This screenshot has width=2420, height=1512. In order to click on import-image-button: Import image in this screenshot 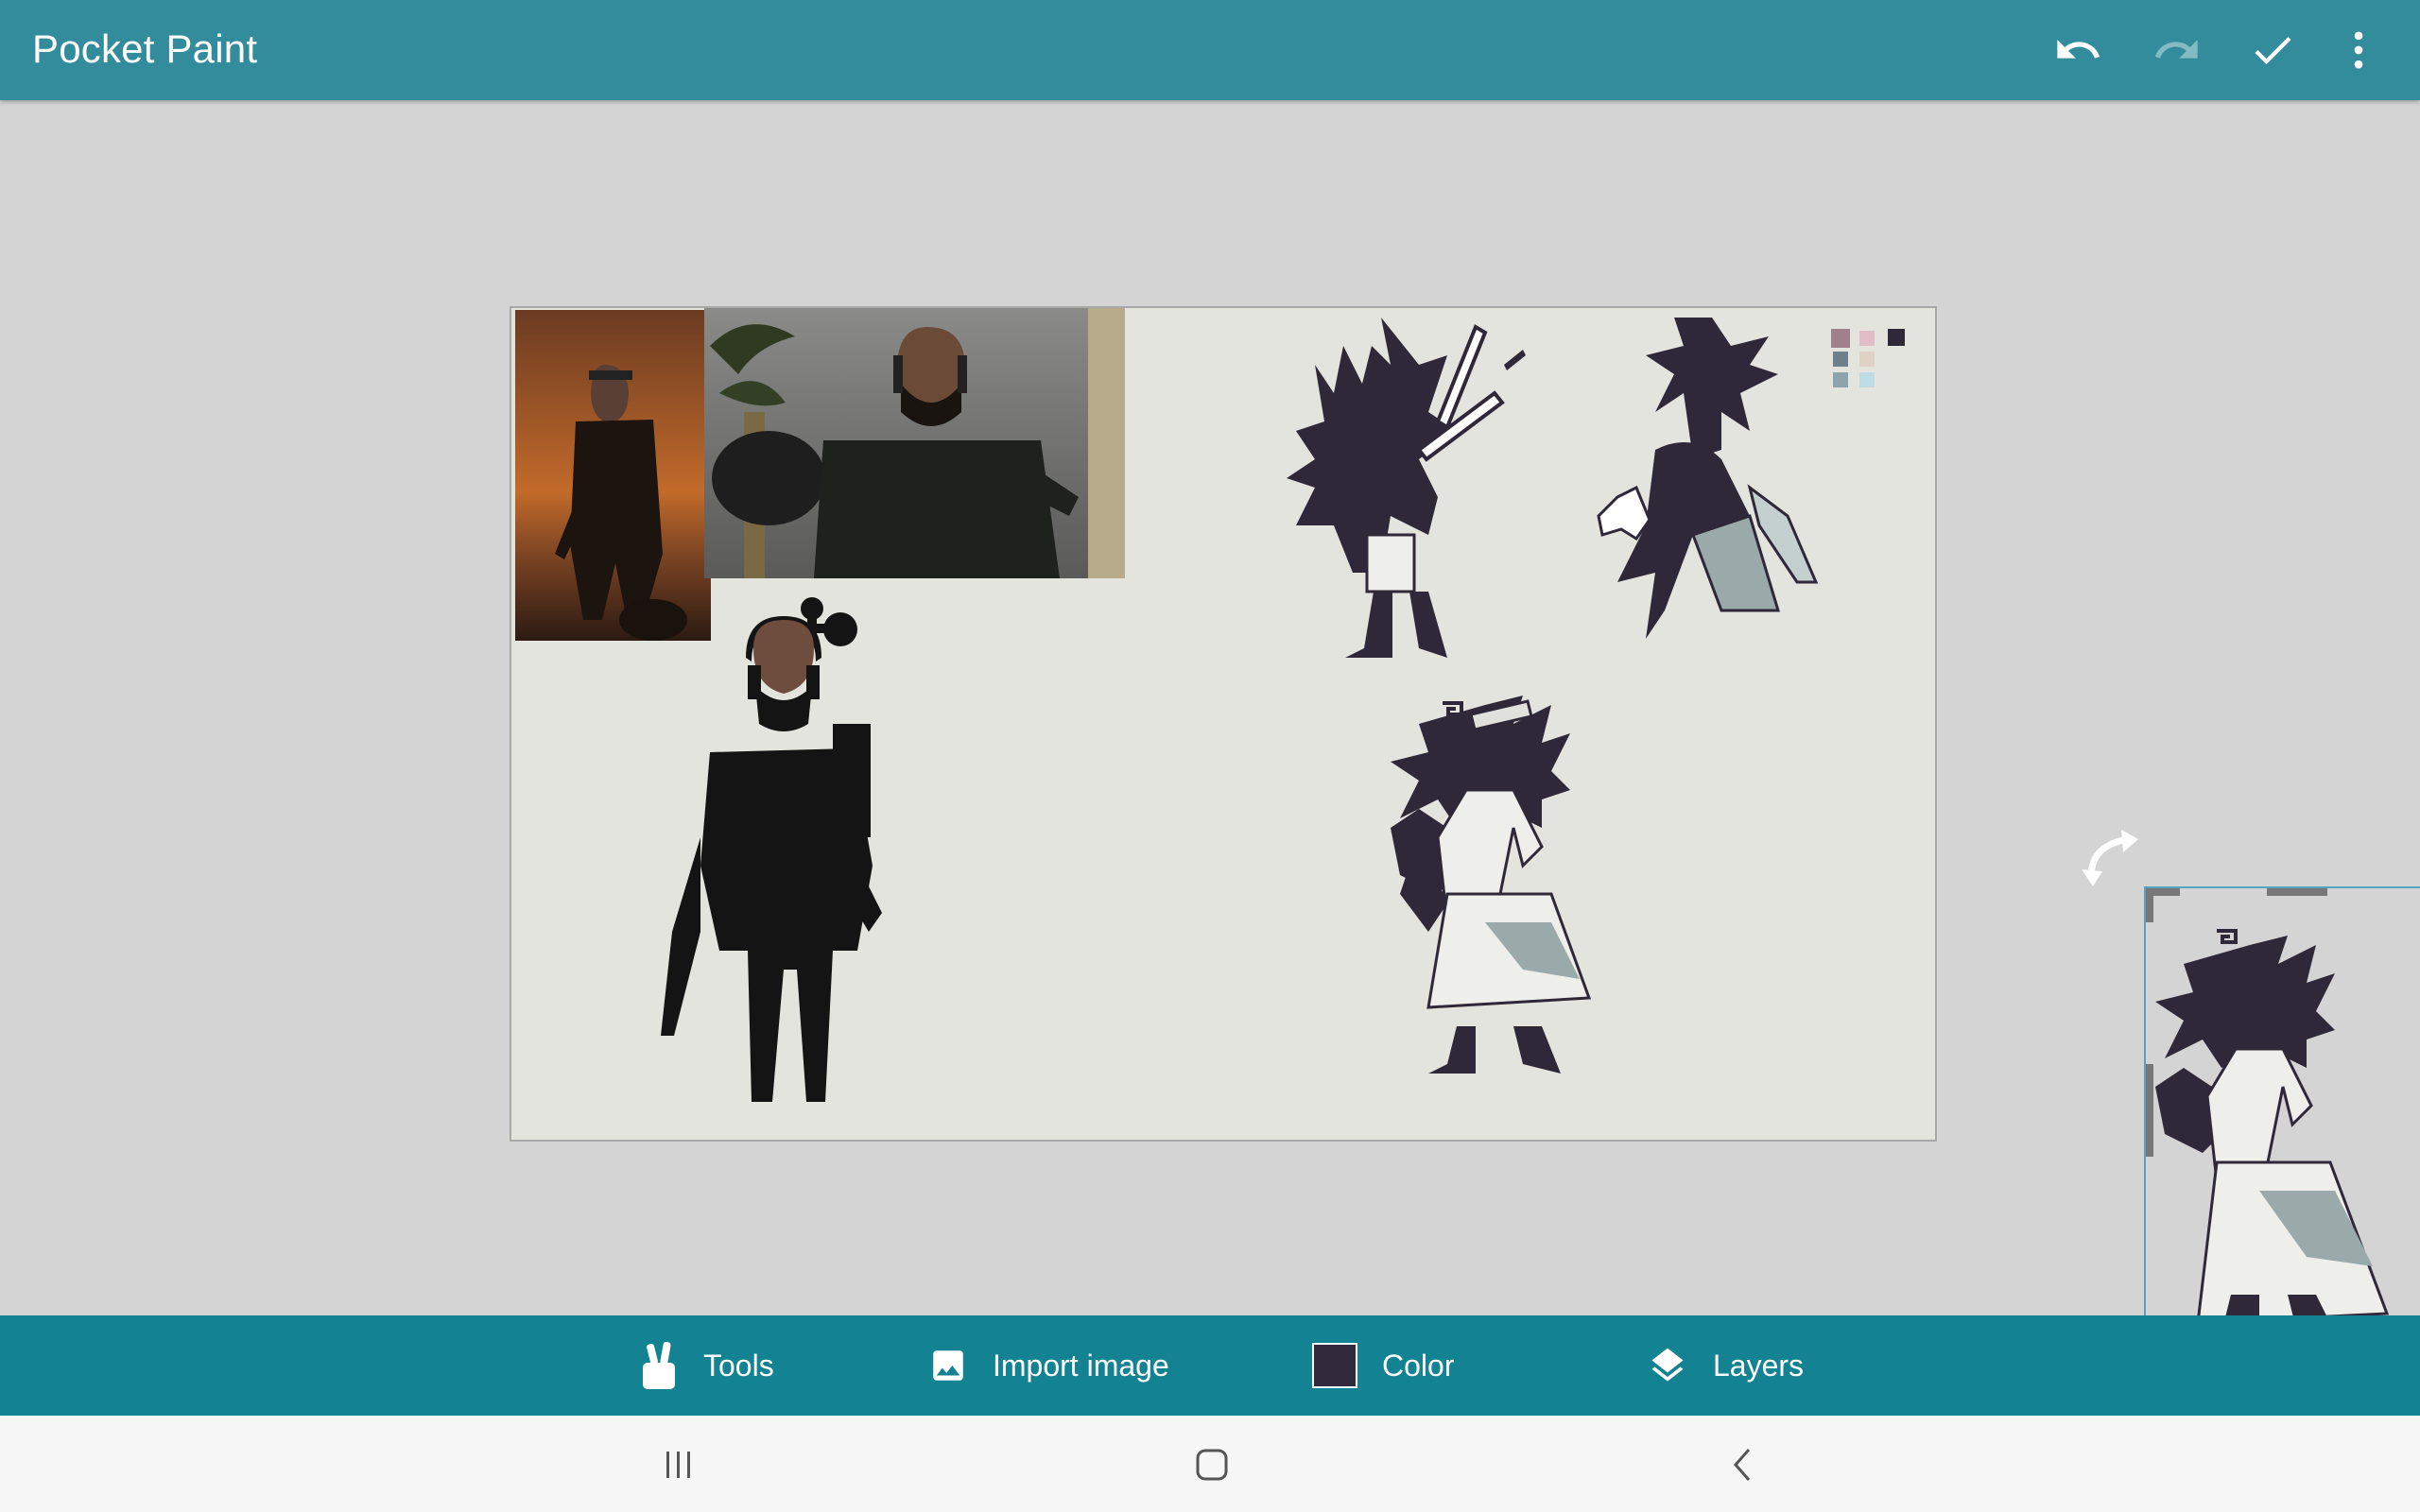, I will do `click(1048, 1365)`.